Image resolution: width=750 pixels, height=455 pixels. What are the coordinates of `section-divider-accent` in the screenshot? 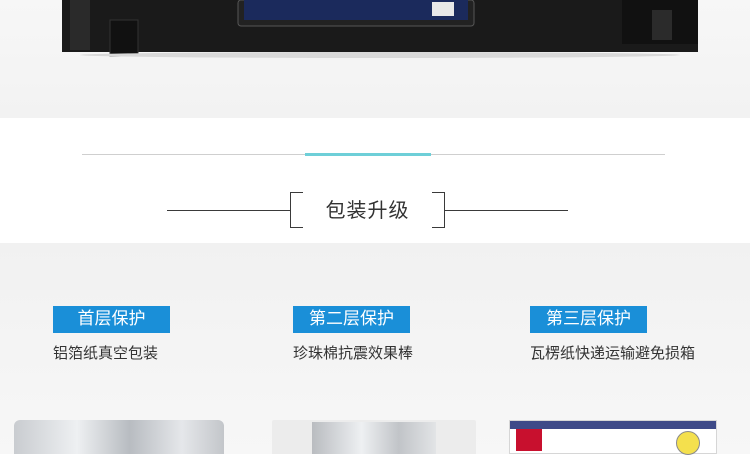 It's located at (368, 154).